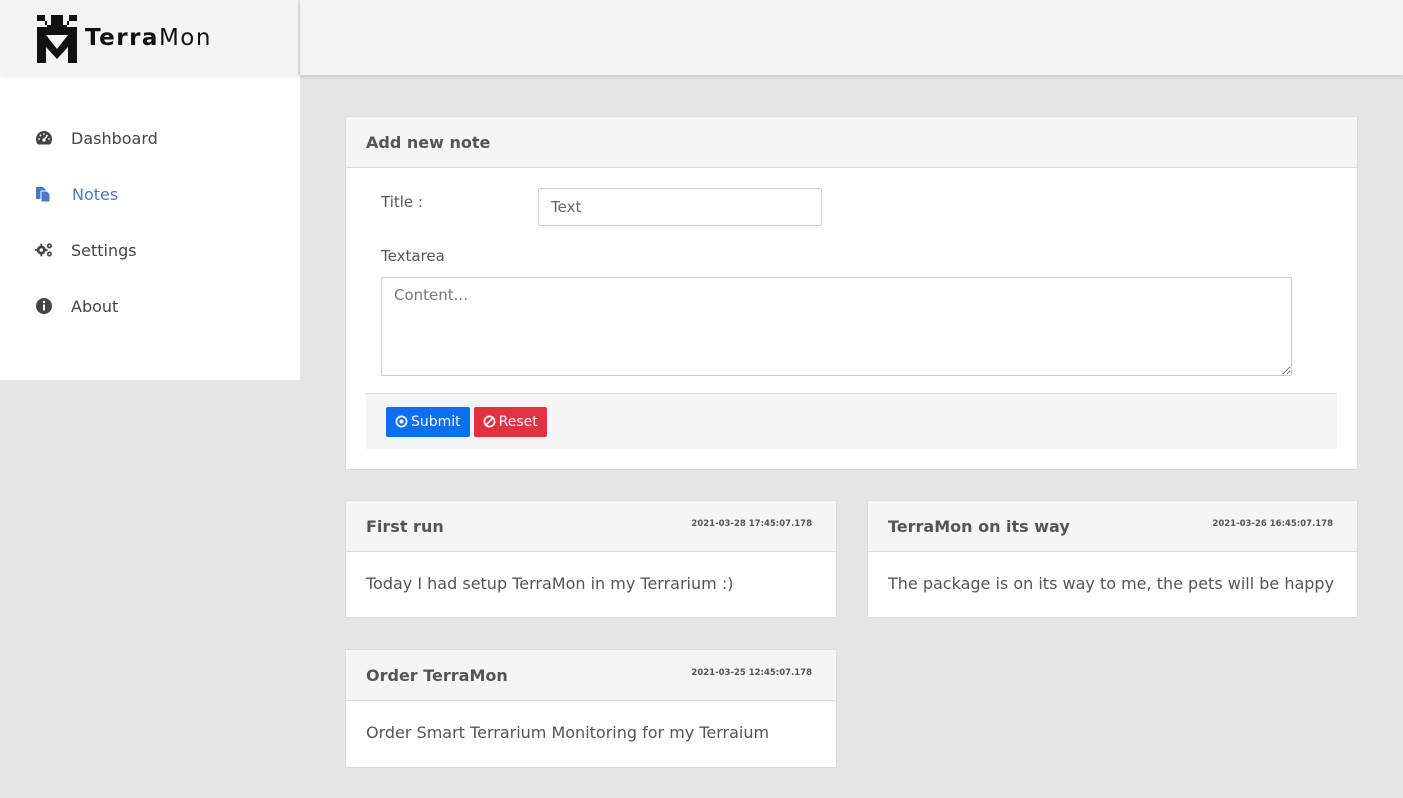  I want to click on note-header: Order TerraMon 2021-03-25 12:45:07.178, so click(591, 675).